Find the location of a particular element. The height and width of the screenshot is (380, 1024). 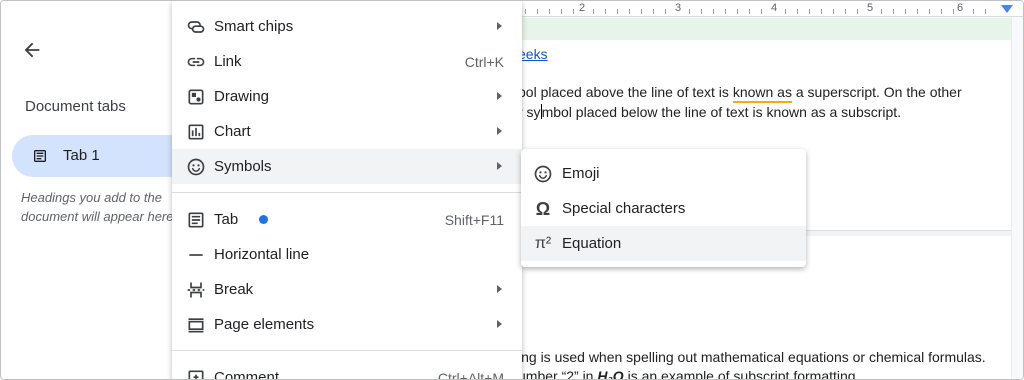

menu-item-drawing: Drawing is located at coordinates (347, 96).